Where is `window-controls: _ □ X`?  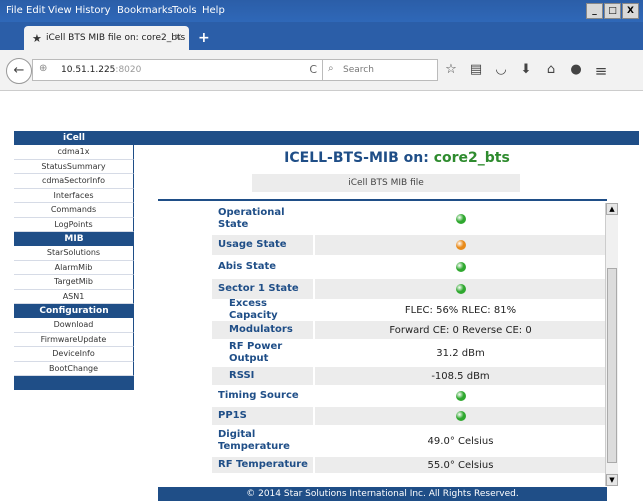
window-controls: _ □ X is located at coordinates (612, 11).